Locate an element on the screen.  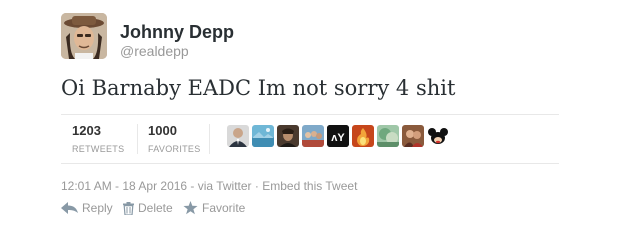
nature-photo-icon is located at coordinates (388, 136).